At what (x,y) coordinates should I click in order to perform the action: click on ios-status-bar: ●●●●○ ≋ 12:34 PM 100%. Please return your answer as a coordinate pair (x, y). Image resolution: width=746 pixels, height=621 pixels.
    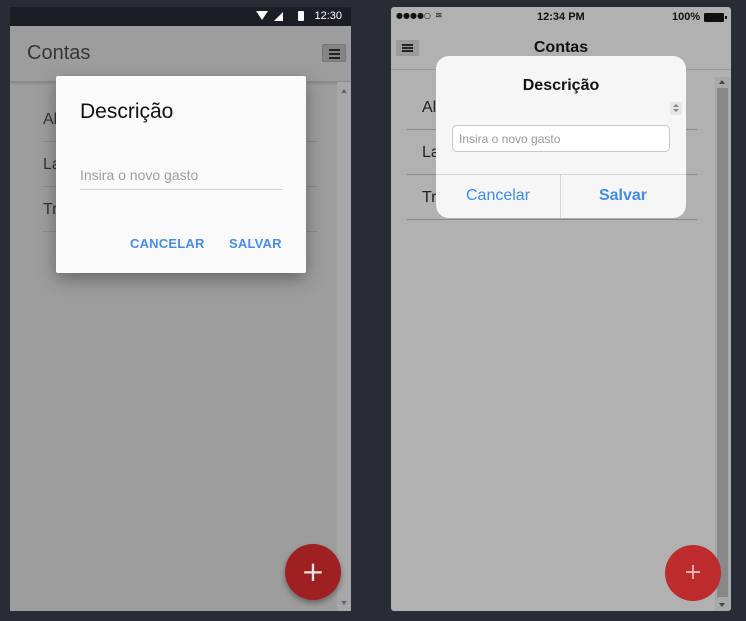
    Looking at the image, I should click on (561, 17).